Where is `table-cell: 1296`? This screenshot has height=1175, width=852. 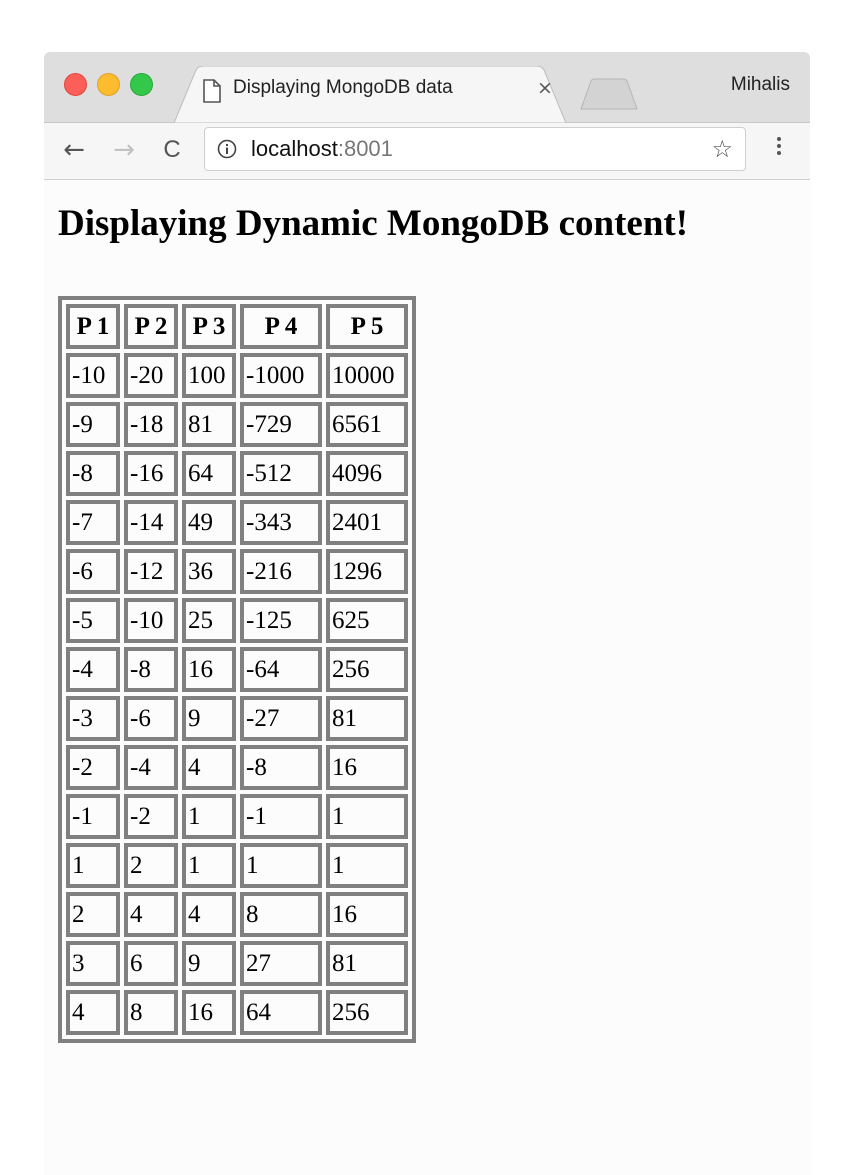
table-cell: 1296 is located at coordinates (367, 571).